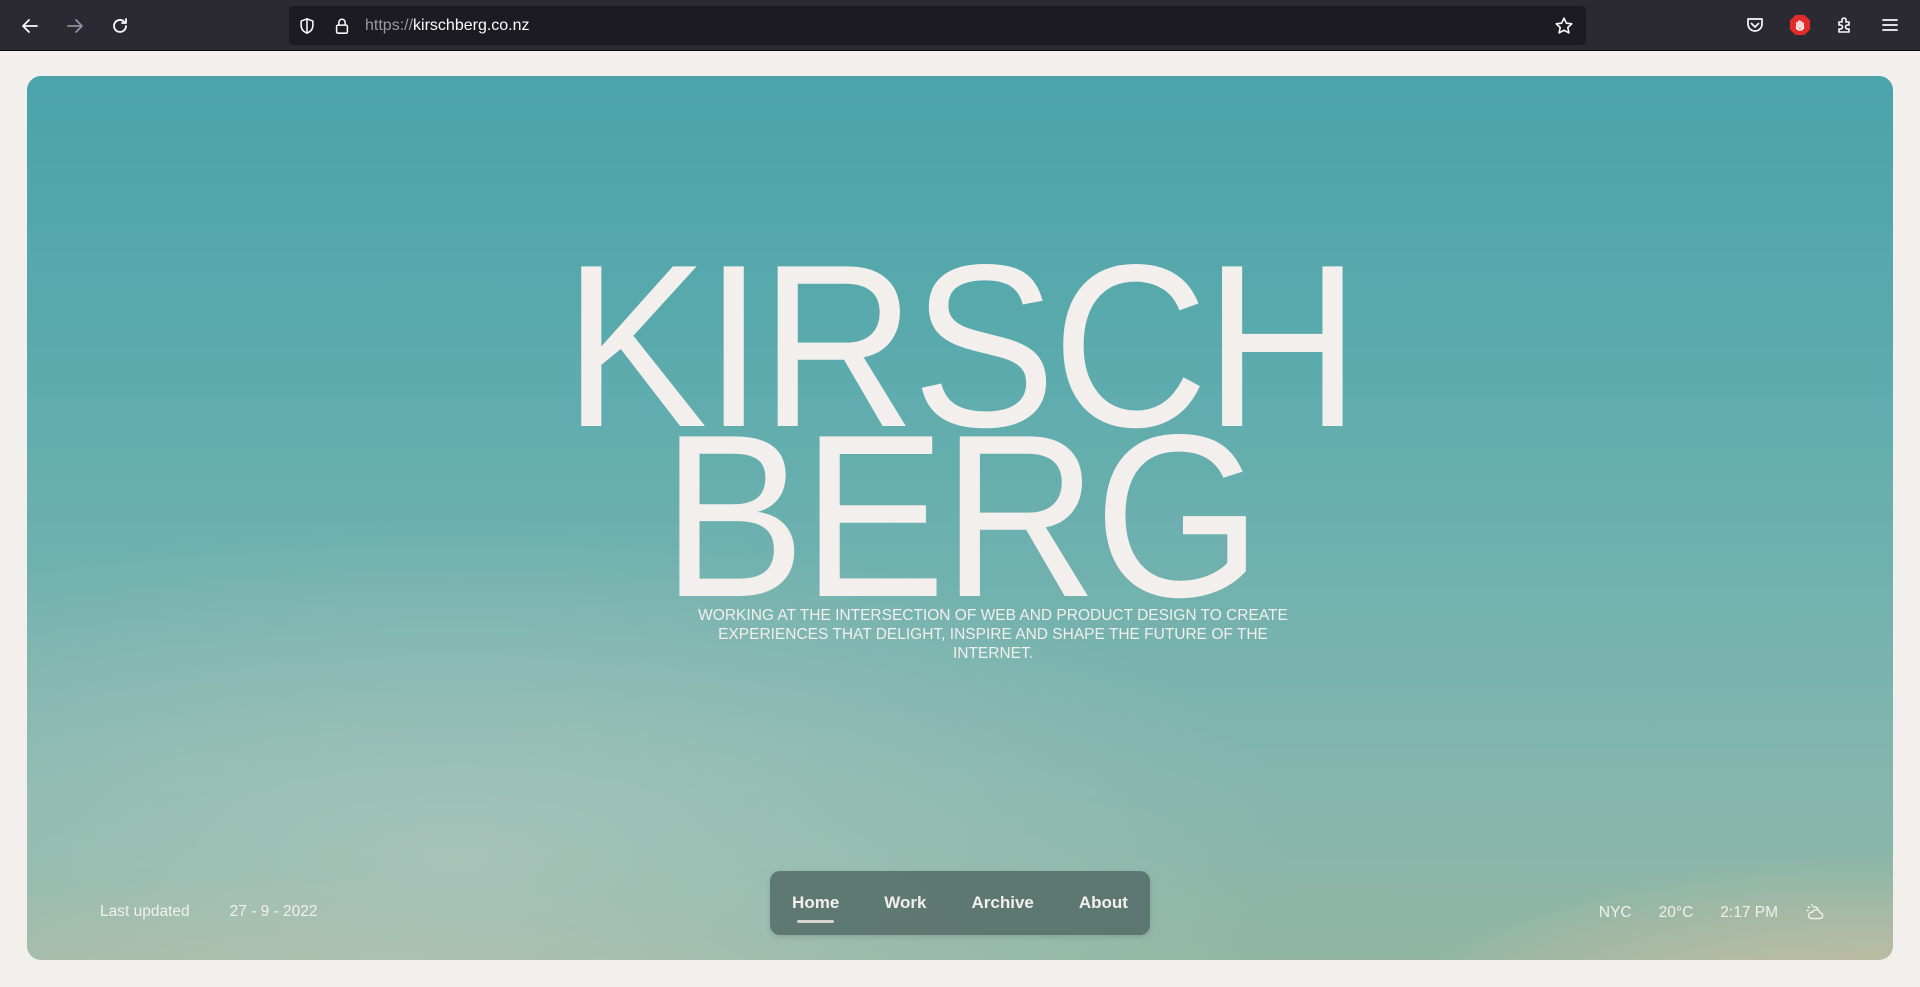 The width and height of the screenshot is (1920, 987). I want to click on local-time: 2:17 PM, so click(1749, 912).